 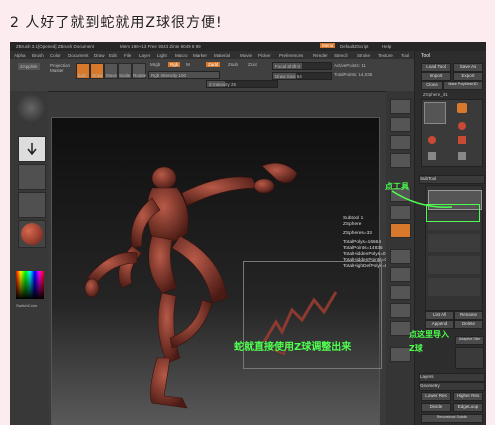 I want to click on alpha-icon, so click(x=32, y=177).